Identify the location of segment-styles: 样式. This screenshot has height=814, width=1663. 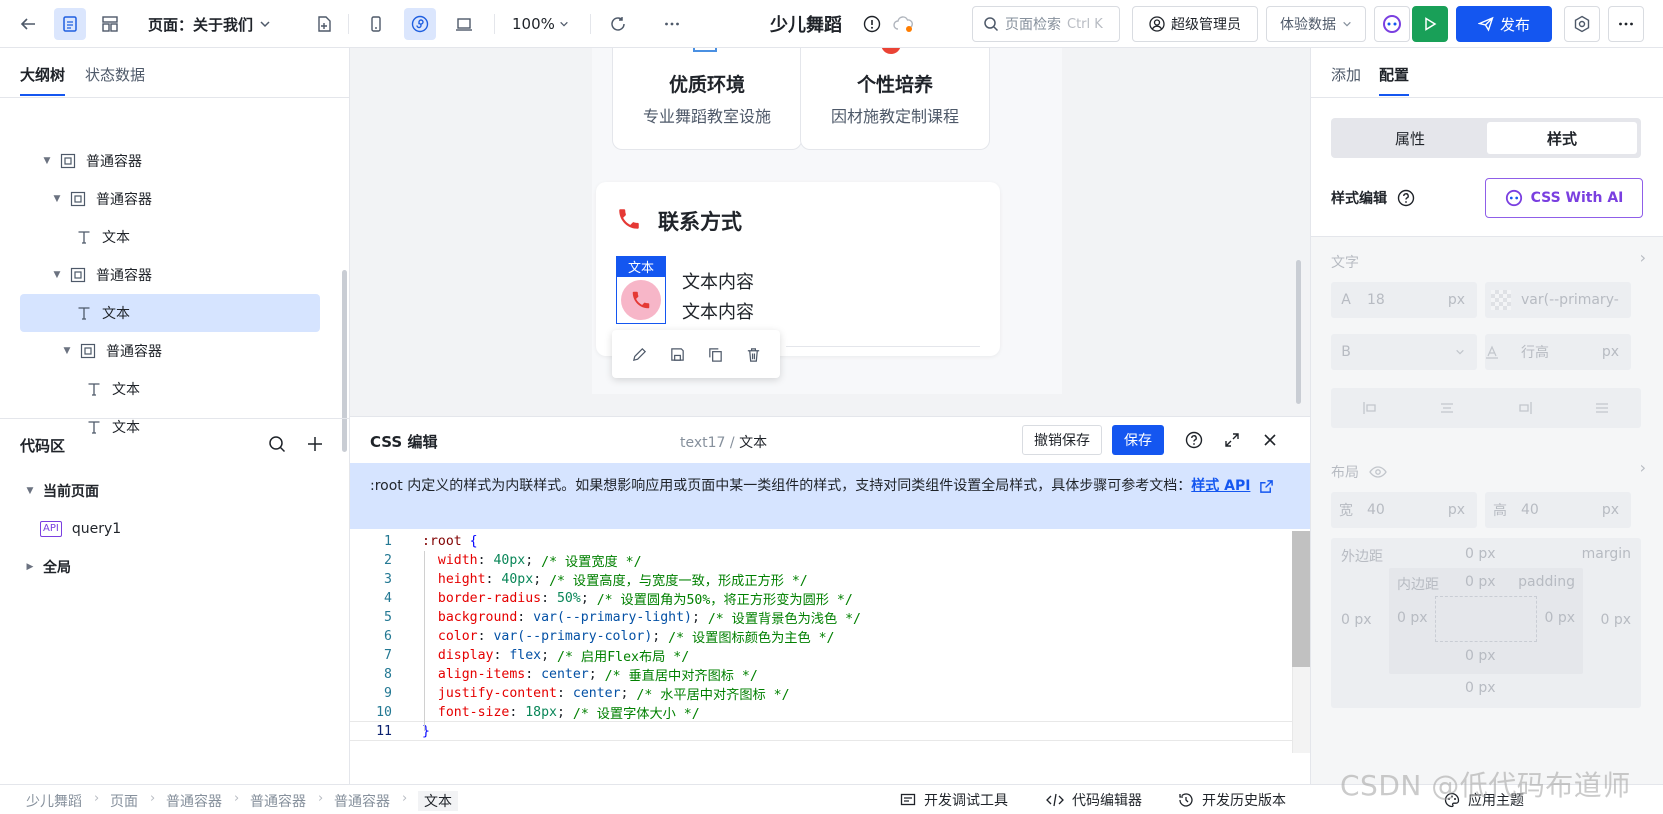
(1562, 138).